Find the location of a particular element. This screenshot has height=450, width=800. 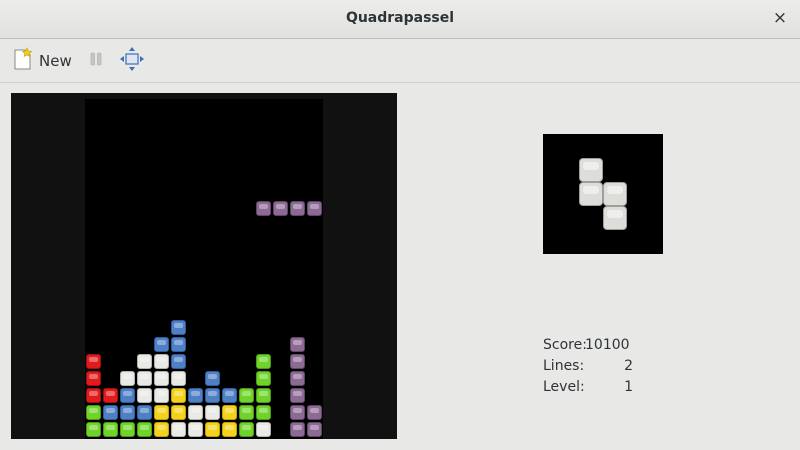

score-value: 10100 is located at coordinates (607, 345).